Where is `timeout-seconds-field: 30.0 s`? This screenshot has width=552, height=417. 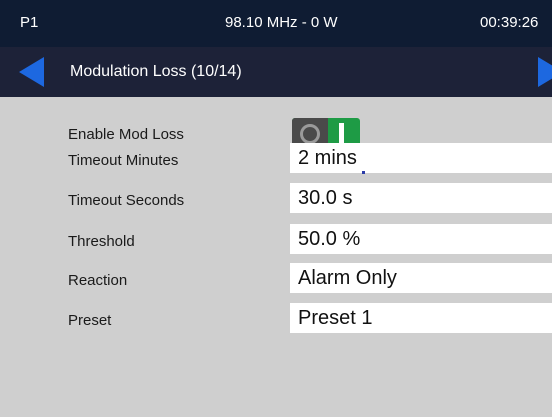
timeout-seconds-field: 30.0 s is located at coordinates (421, 198).